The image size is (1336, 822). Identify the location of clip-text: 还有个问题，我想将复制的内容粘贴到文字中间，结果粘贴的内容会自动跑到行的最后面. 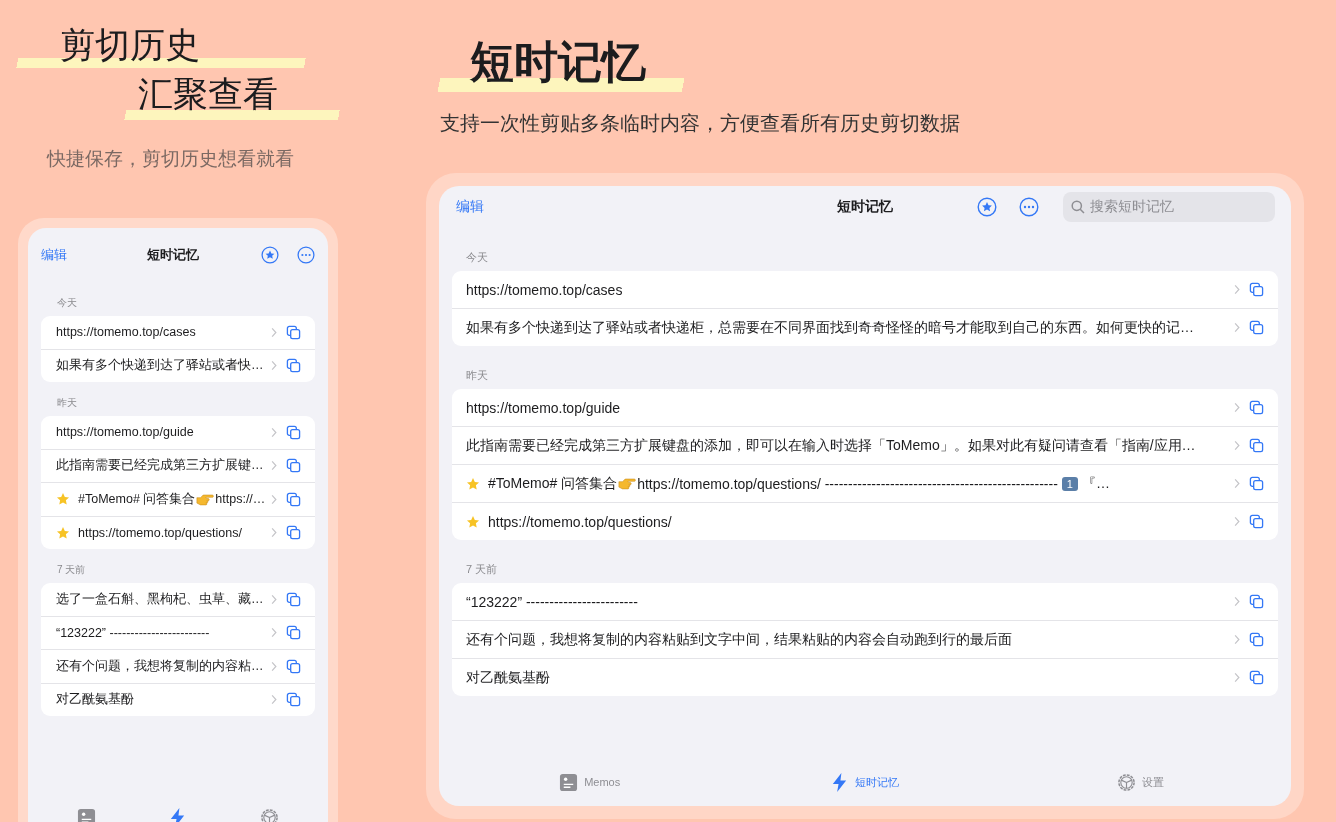
(739, 639).